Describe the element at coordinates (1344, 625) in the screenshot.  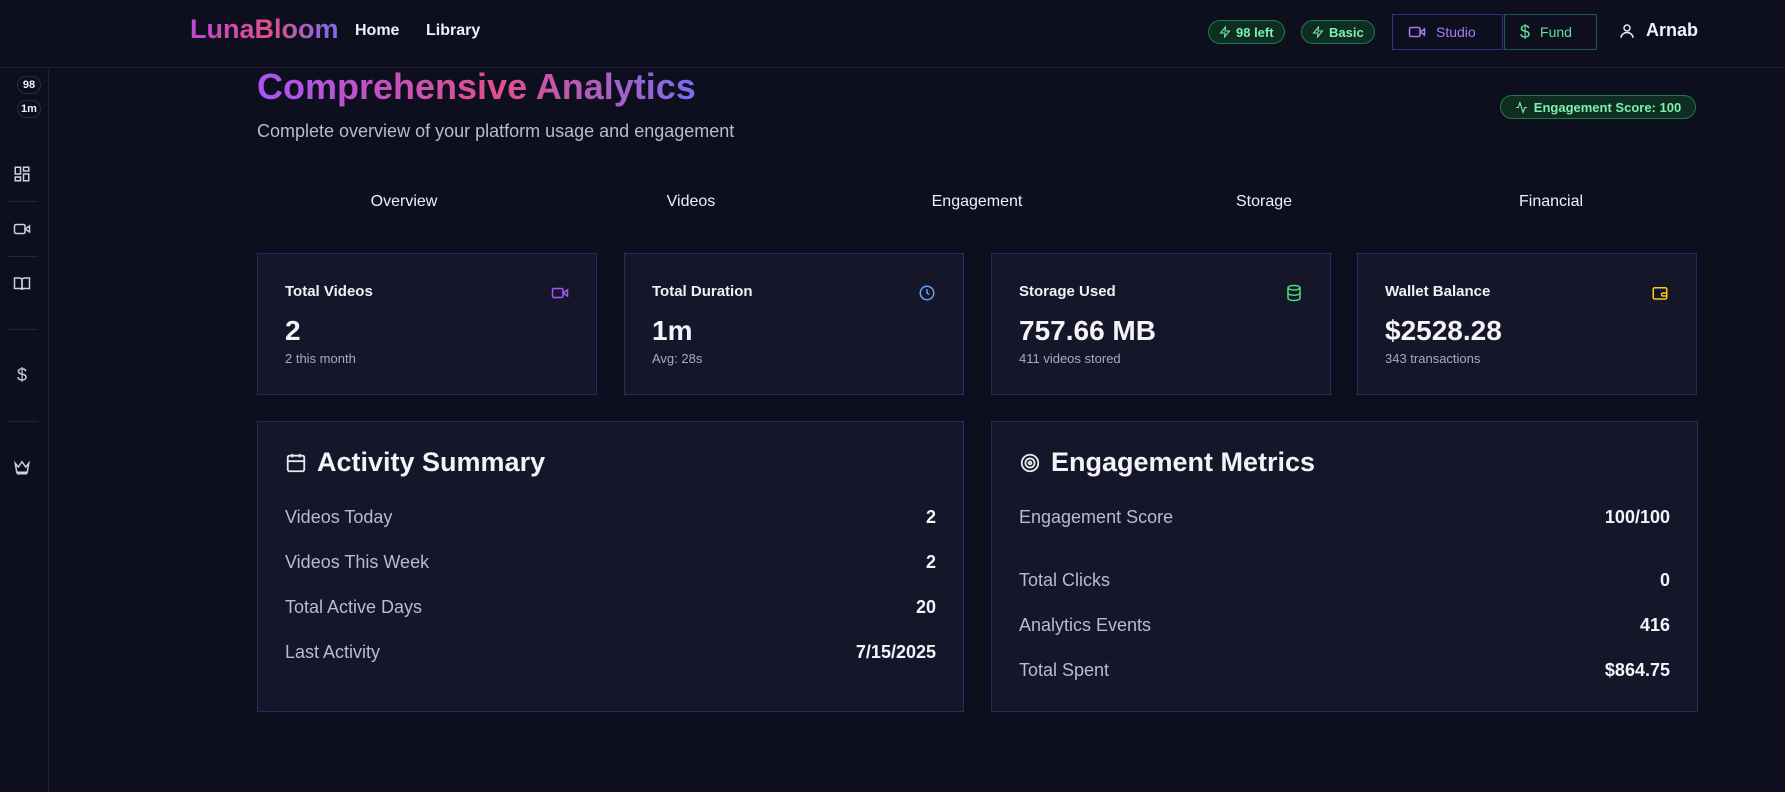
I see `list-item: Analytics Events 416` at that location.